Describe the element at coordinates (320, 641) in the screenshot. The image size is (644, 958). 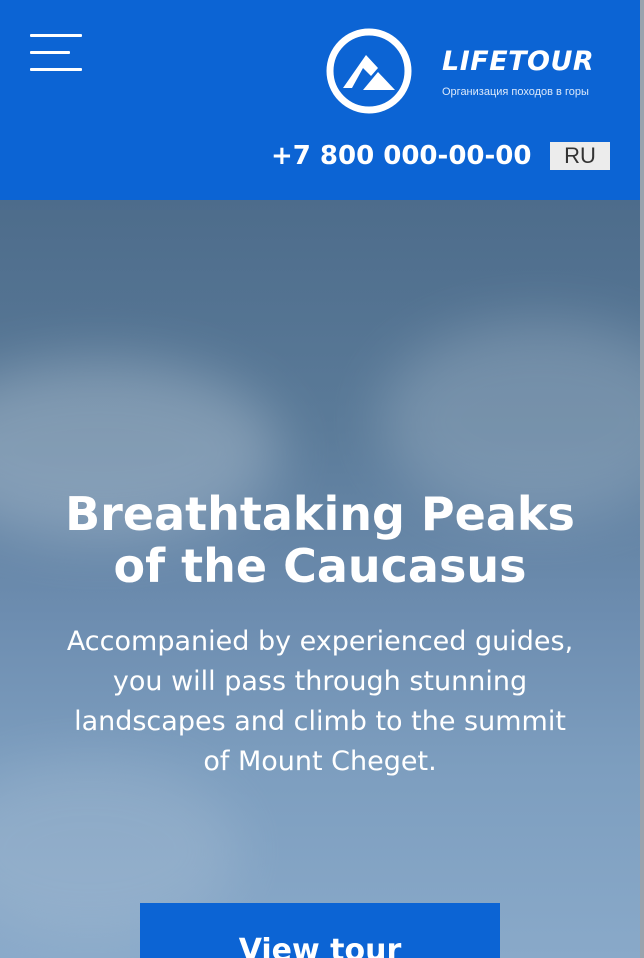
I see `hero-subtitle-line: Accompanied by experienced guides,` at that location.